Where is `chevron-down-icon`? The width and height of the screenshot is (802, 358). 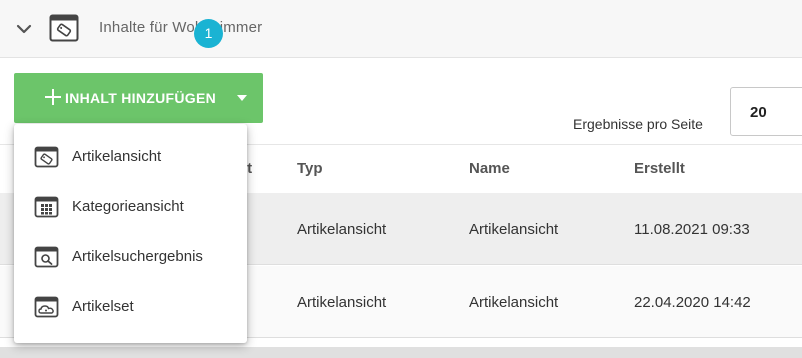
chevron-down-icon is located at coordinates (24, 29).